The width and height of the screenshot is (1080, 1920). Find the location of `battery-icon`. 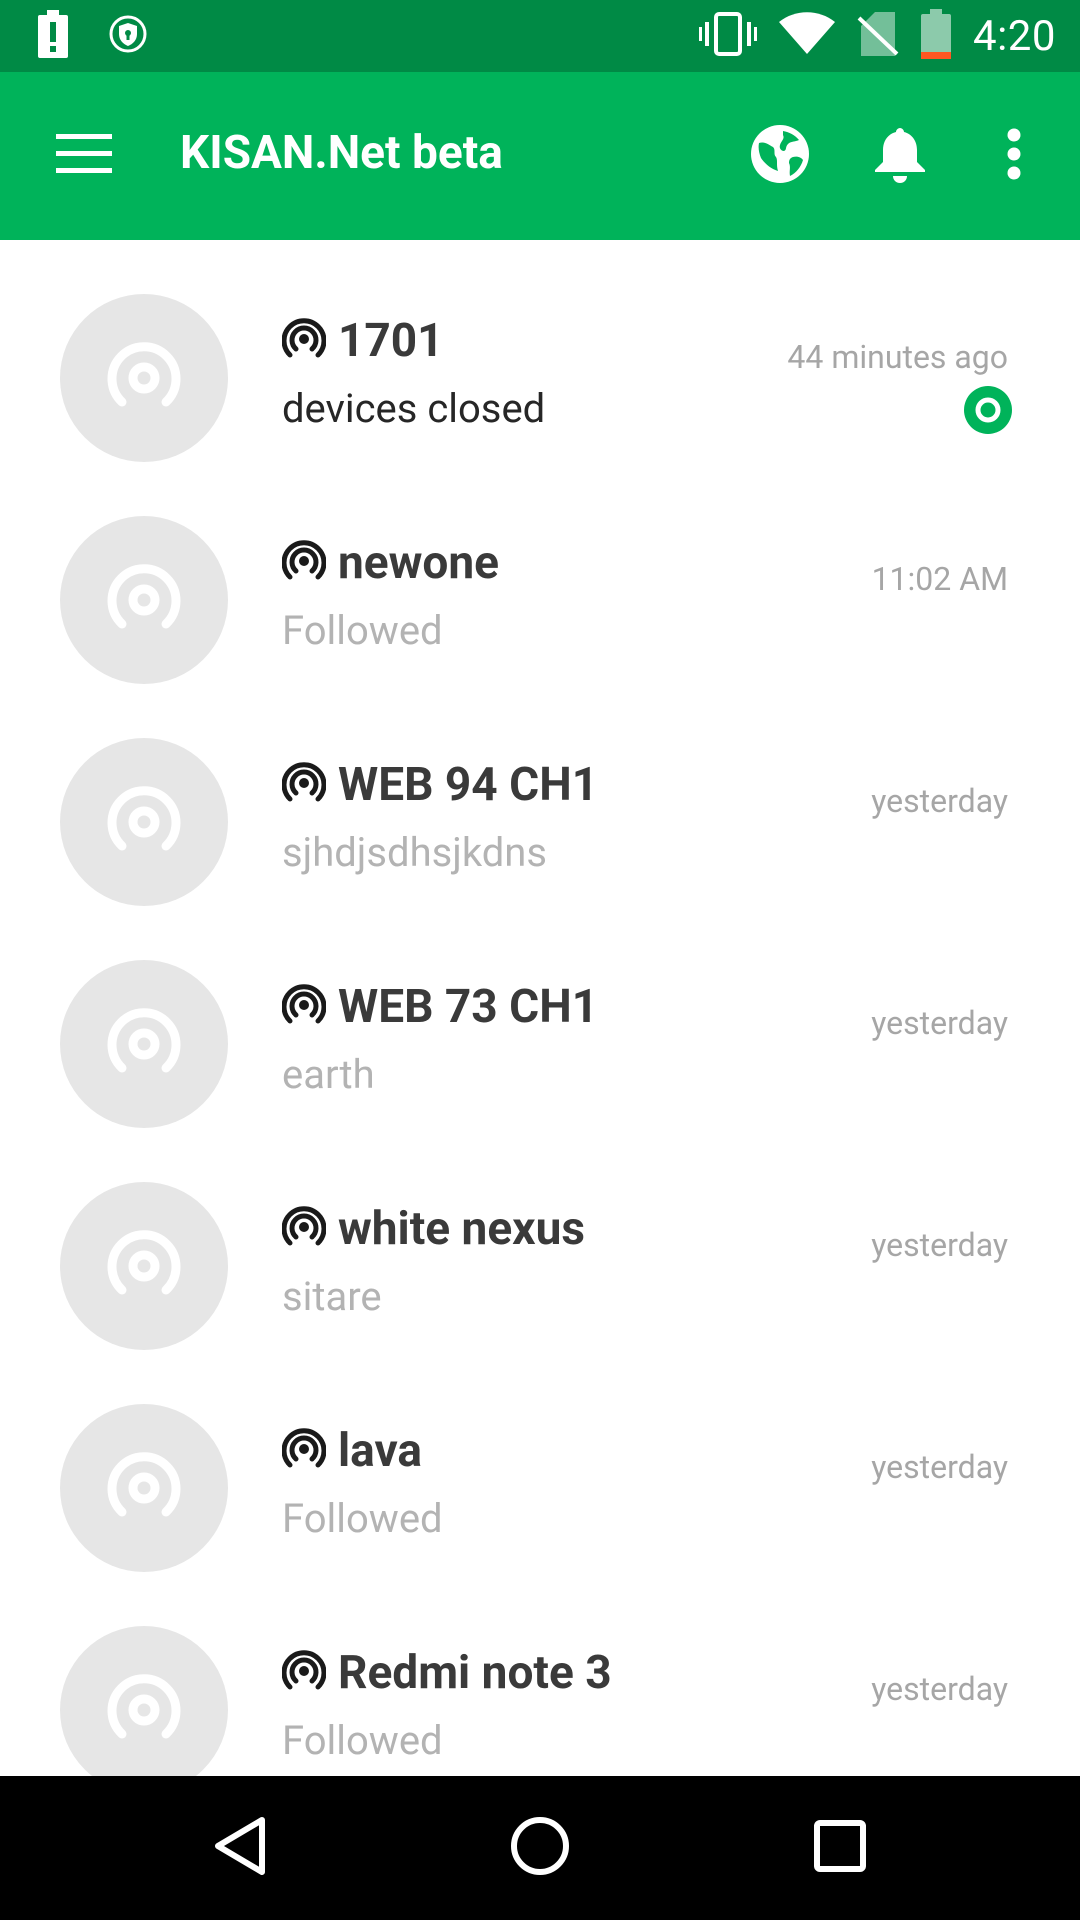

battery-icon is located at coordinates (936, 36).